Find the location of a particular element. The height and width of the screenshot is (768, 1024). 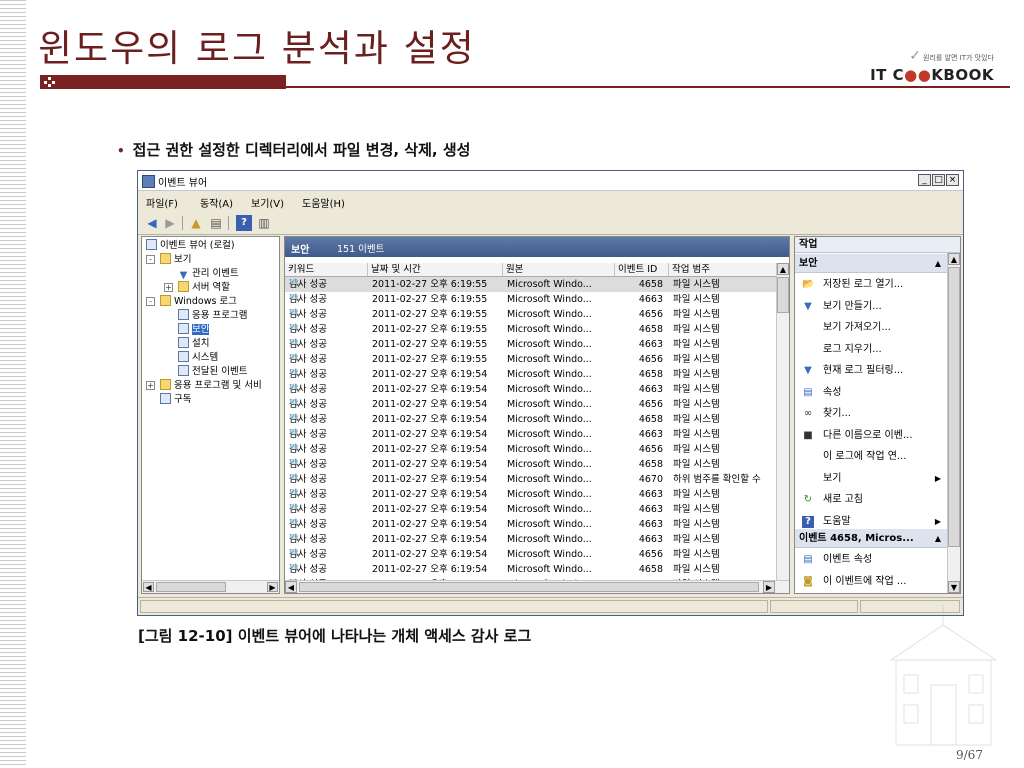

column-event-id: 이벤트 ID is located at coordinates (642, 269).